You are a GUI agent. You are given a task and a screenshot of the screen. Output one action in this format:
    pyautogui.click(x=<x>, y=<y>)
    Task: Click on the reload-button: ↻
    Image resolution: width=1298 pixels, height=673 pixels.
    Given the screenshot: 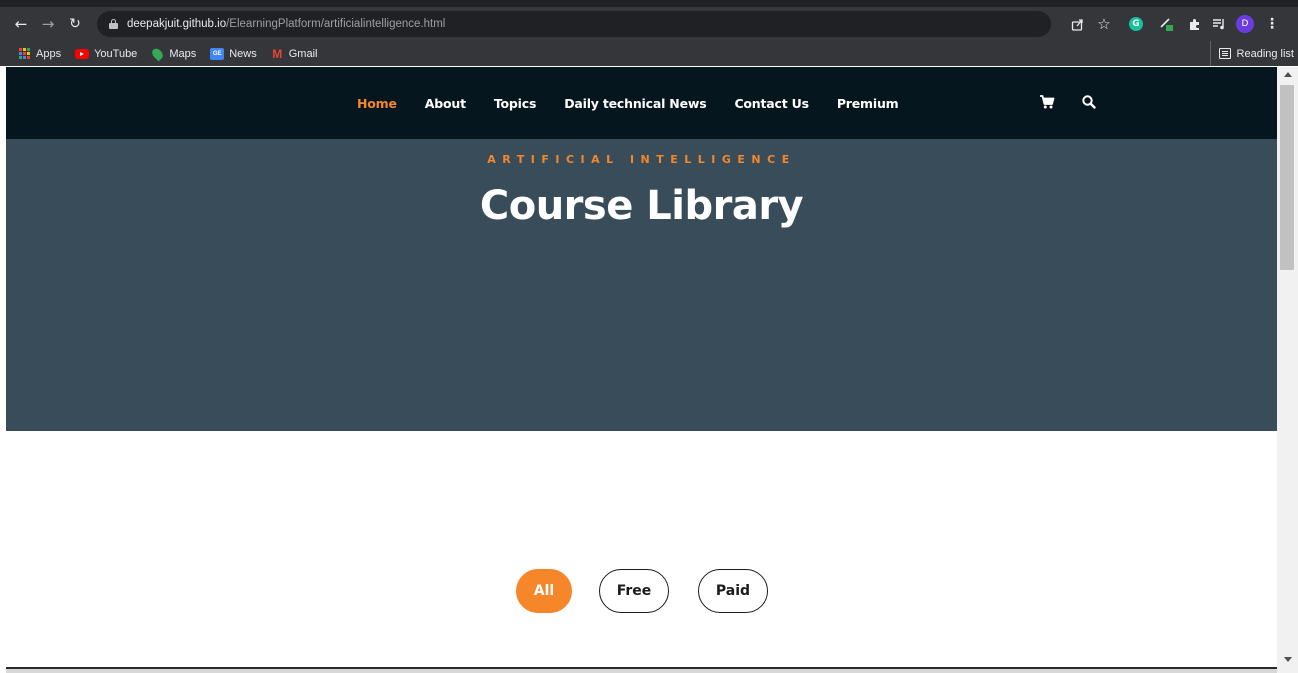 What is the action you would take?
    pyautogui.click(x=75, y=24)
    